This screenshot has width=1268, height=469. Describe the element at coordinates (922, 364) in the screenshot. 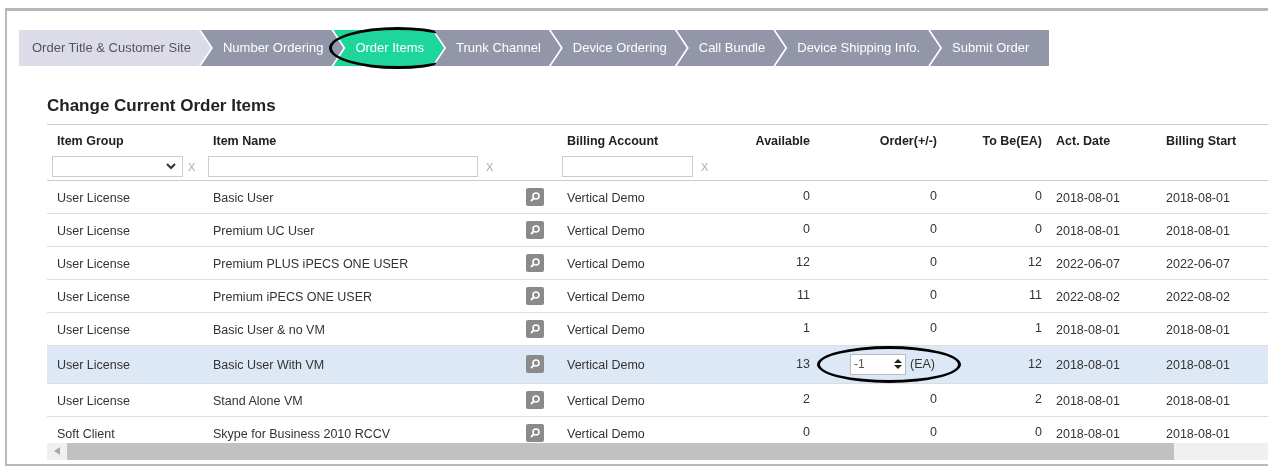

I see `unit-label: (EA)` at that location.